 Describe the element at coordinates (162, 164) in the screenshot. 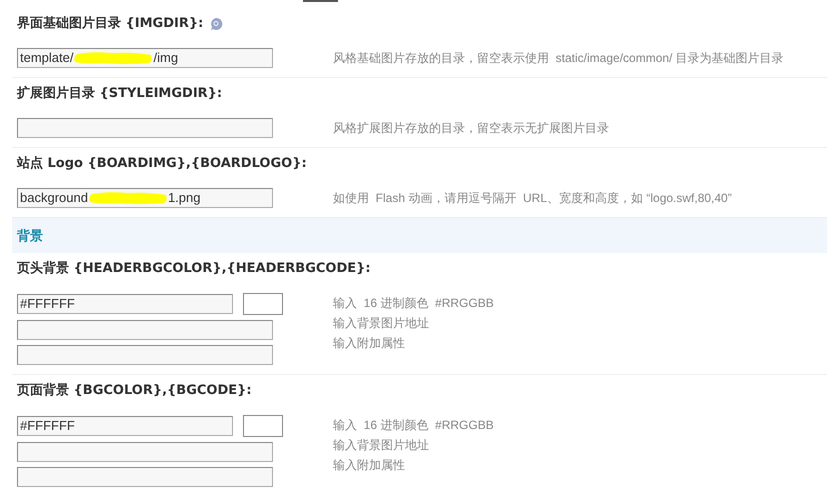

I see `field-label: 站点 Logo {BOARDIMG},{BOARDLOGO}:` at that location.